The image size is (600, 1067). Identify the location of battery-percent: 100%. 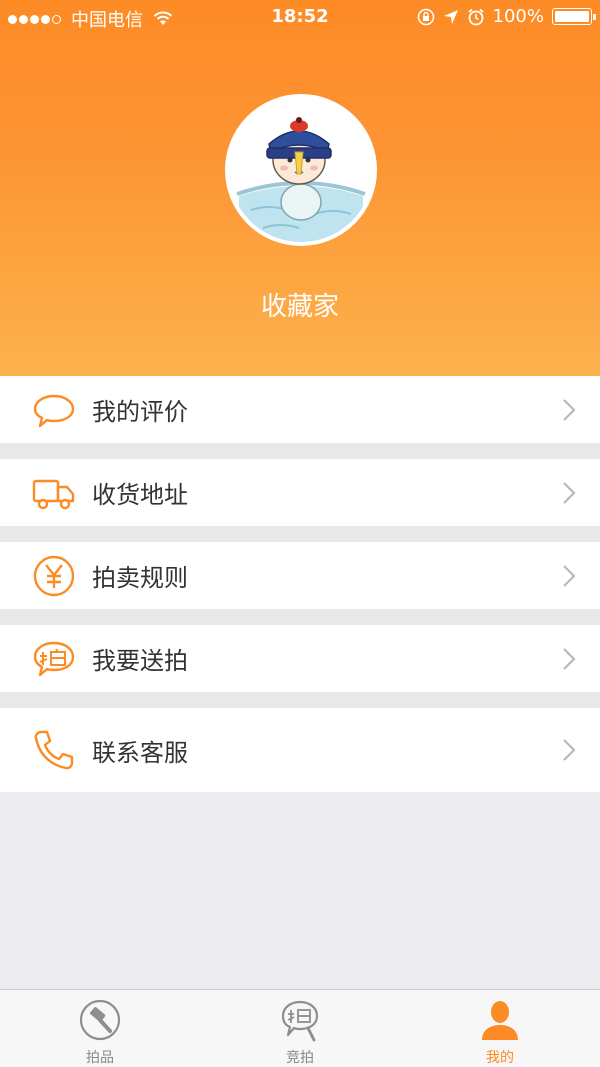
(518, 16).